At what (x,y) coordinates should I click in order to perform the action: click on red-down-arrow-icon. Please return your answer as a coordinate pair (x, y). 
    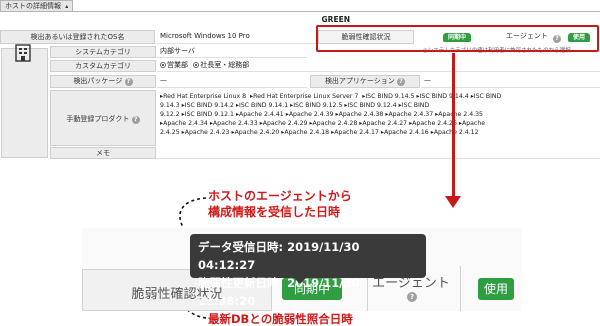
    Looking at the image, I should click on (453, 202).